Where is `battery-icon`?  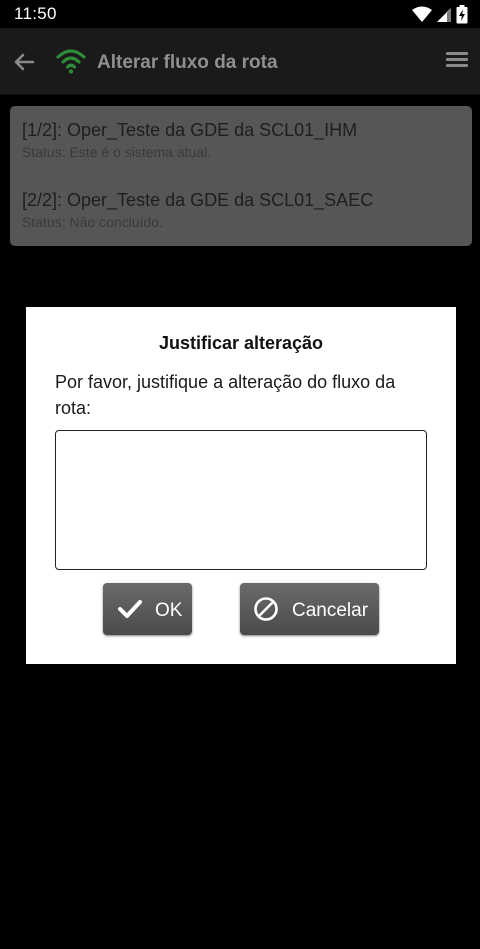 battery-icon is located at coordinates (462, 14).